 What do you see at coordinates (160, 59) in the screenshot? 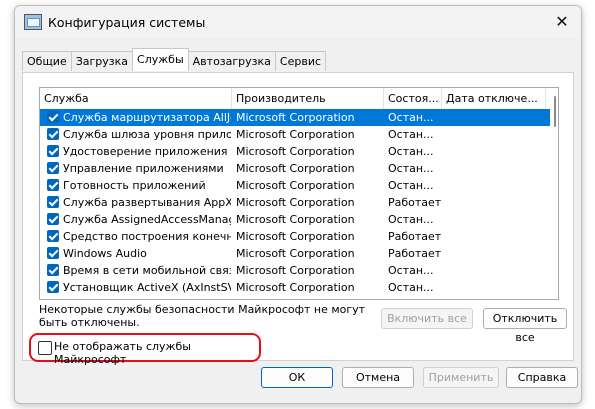
I see `tab-services: Службы` at bounding box center [160, 59].